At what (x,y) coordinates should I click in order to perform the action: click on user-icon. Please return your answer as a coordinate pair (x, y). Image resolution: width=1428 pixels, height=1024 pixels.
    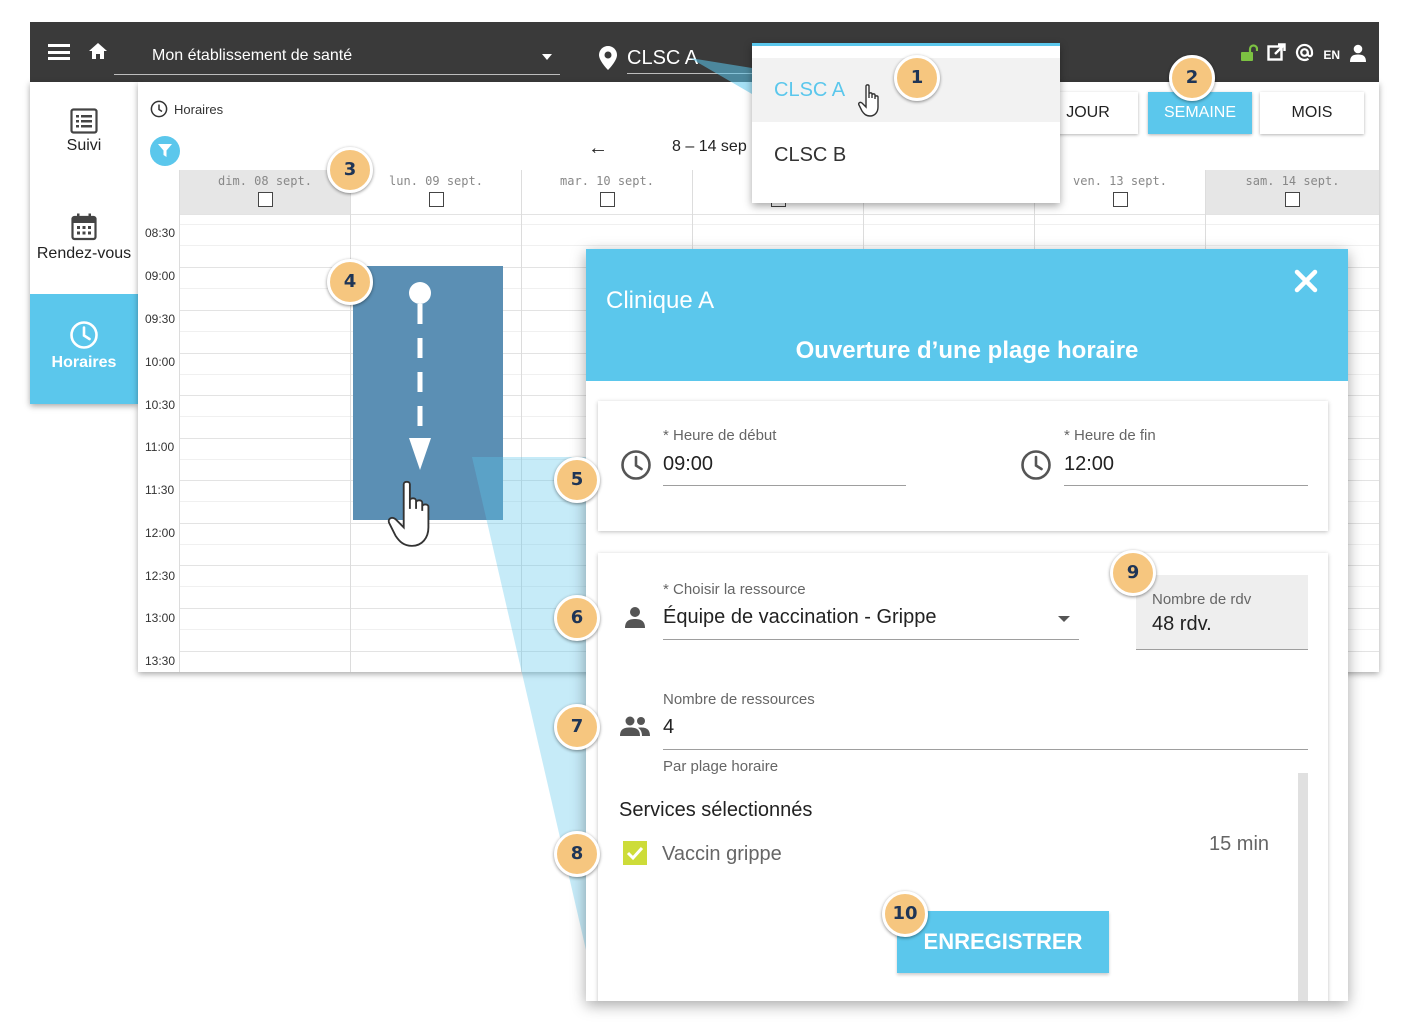
    Looking at the image, I should click on (1358, 55).